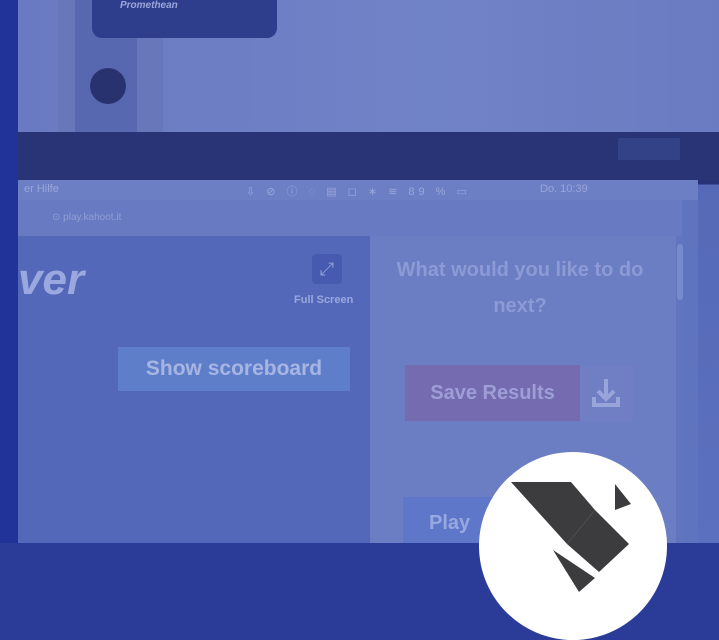 The width and height of the screenshot is (719, 640). I want to click on menubar-status-icons: ⇩ ⊘ ⓘ ◌ ▤ ◻ ∗ ≋ 89 % ▭, so click(358, 192).